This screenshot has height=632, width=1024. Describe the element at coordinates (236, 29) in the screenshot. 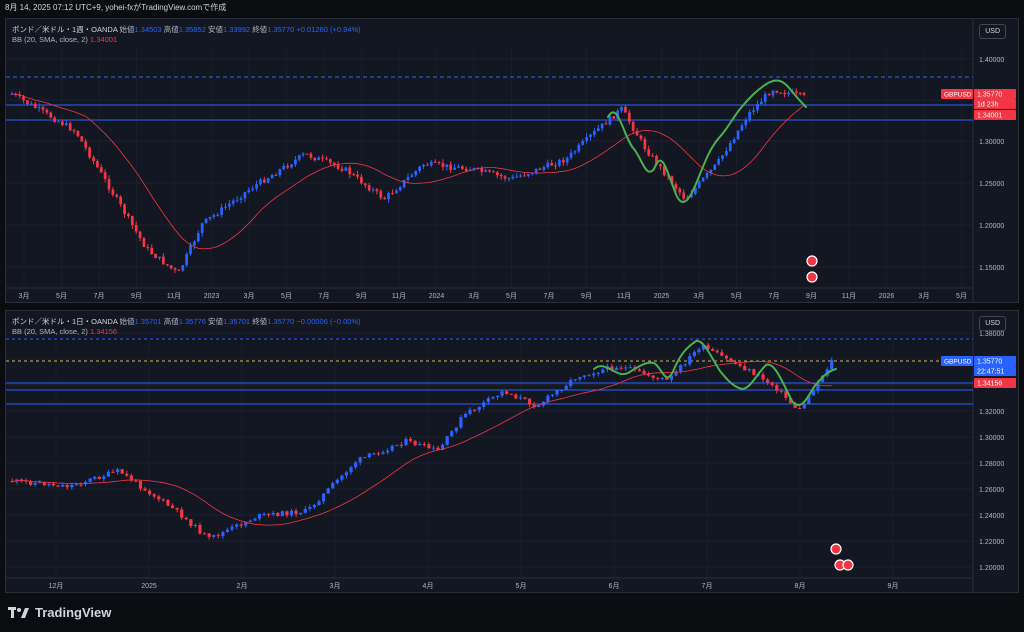

I see `low-value: 1.33992` at that location.